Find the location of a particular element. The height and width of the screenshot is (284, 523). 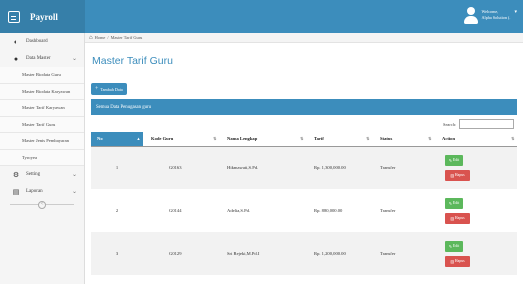

sidebar-item-dashboard: ◐ Dashboard is located at coordinates (42, 41).